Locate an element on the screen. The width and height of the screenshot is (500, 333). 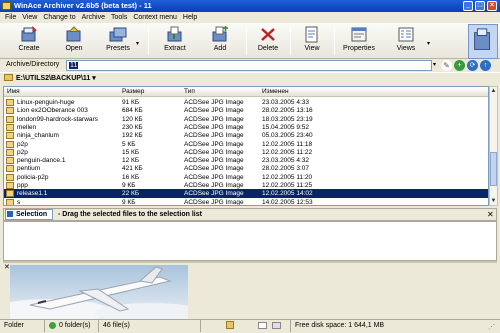
add-button: Add is located at coordinates (220, 41).